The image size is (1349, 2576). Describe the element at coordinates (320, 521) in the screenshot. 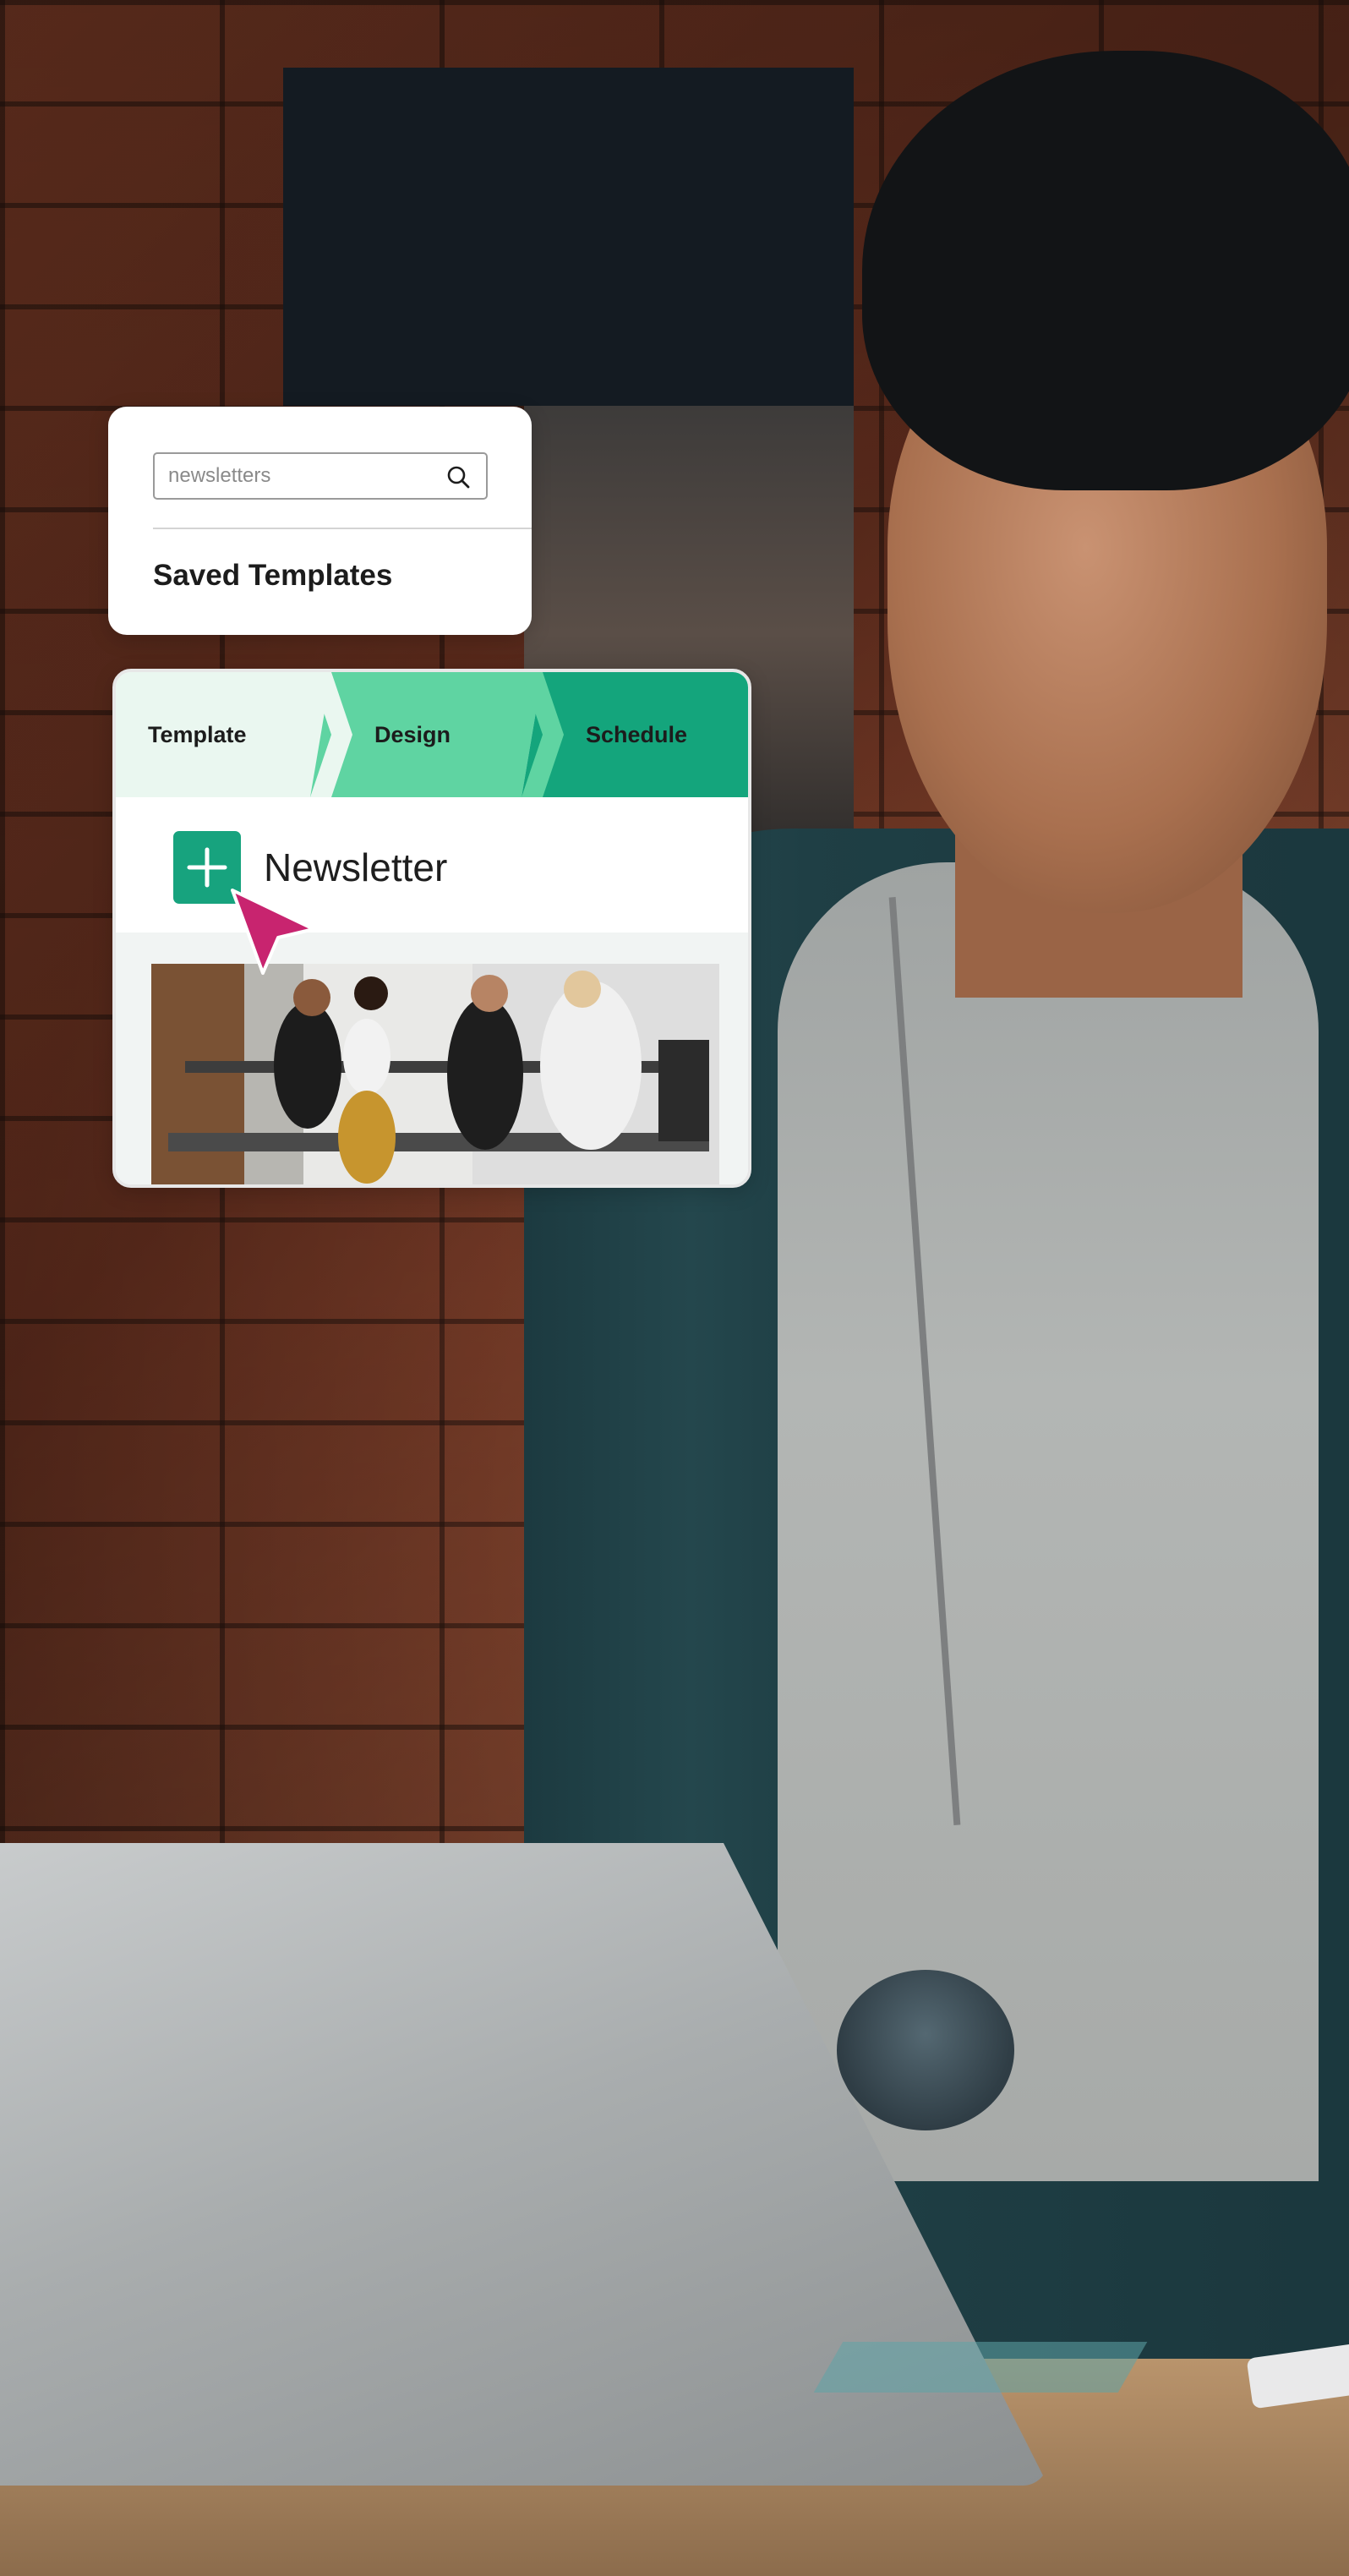

I see `saved-templates-card: Saved Templates` at that location.